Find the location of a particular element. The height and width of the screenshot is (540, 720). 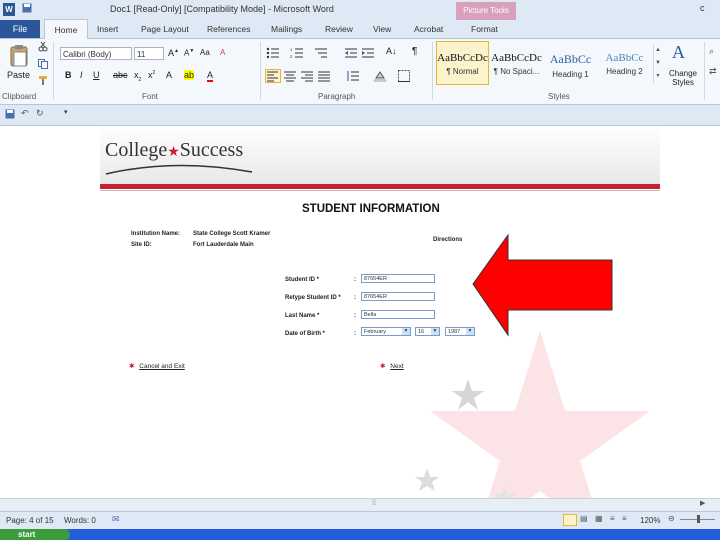

directions-link: Directions is located at coordinates (447, 240).